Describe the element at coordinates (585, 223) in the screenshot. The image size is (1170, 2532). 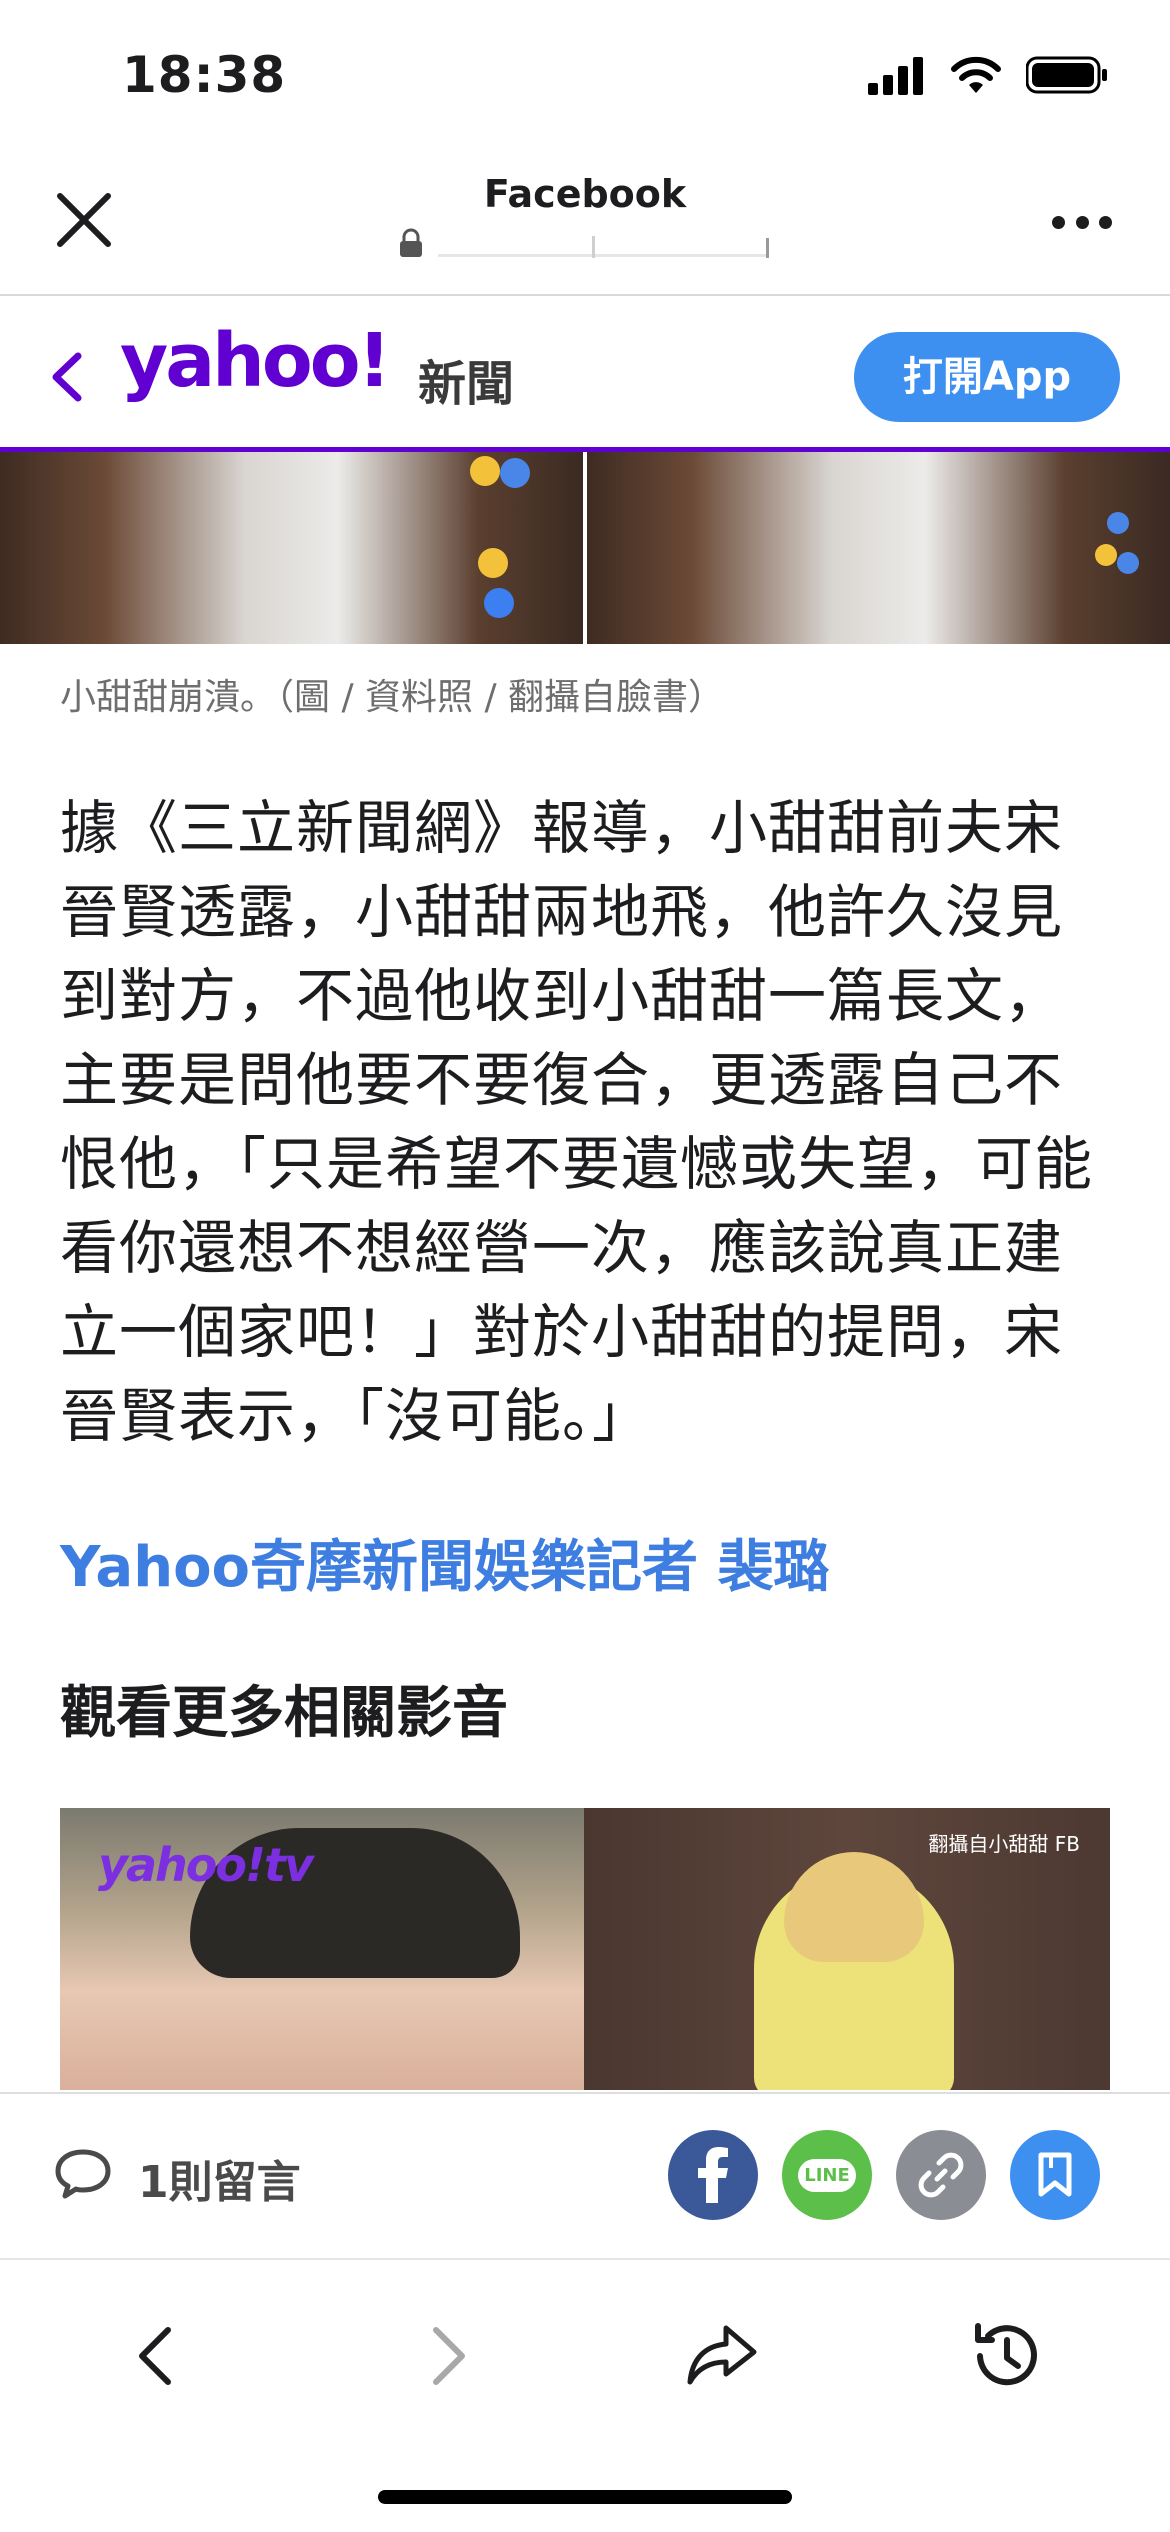
I see `browser-bar: Facebook` at that location.